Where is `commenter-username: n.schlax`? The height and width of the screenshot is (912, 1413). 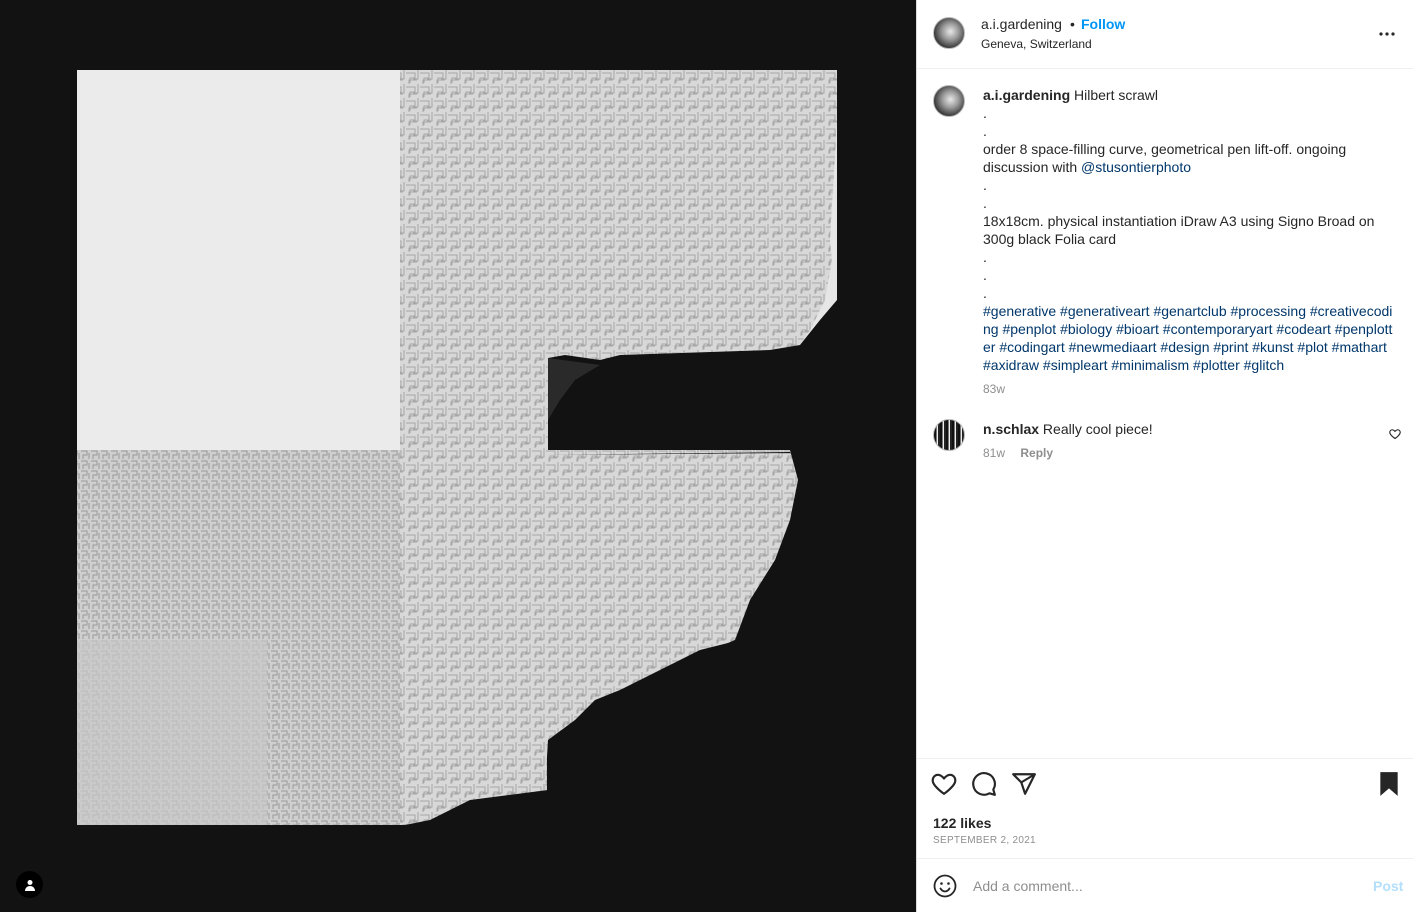 commenter-username: n.schlax is located at coordinates (1011, 429).